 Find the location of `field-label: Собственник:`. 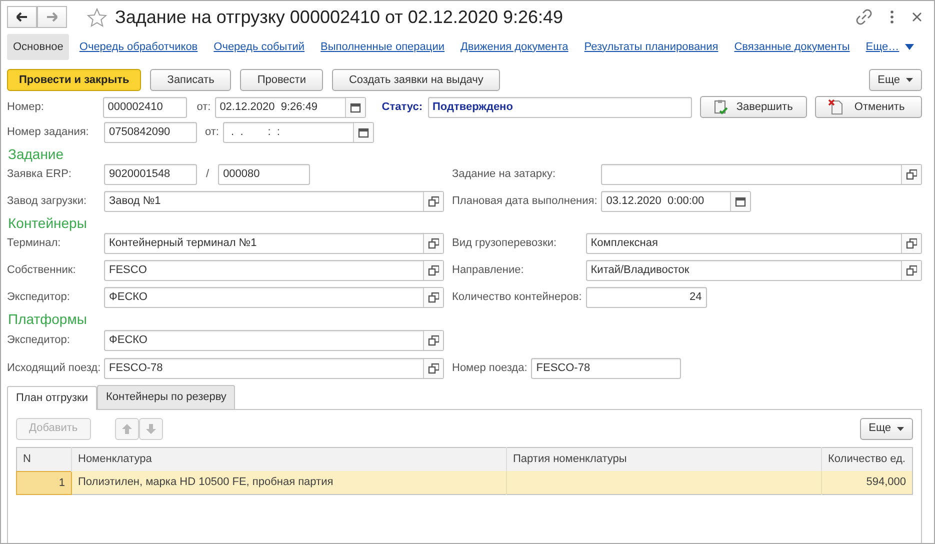

field-label: Собственник: is located at coordinates (42, 270).